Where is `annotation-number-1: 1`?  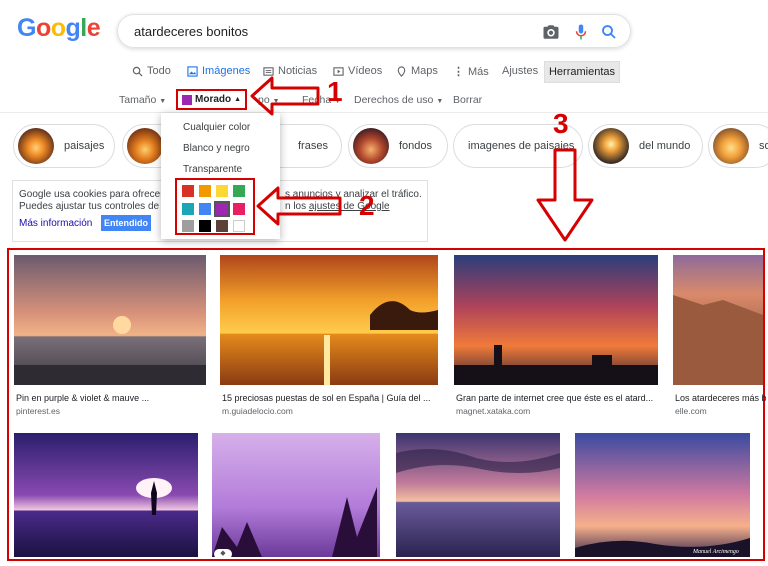 annotation-number-1: 1 is located at coordinates (335, 91).